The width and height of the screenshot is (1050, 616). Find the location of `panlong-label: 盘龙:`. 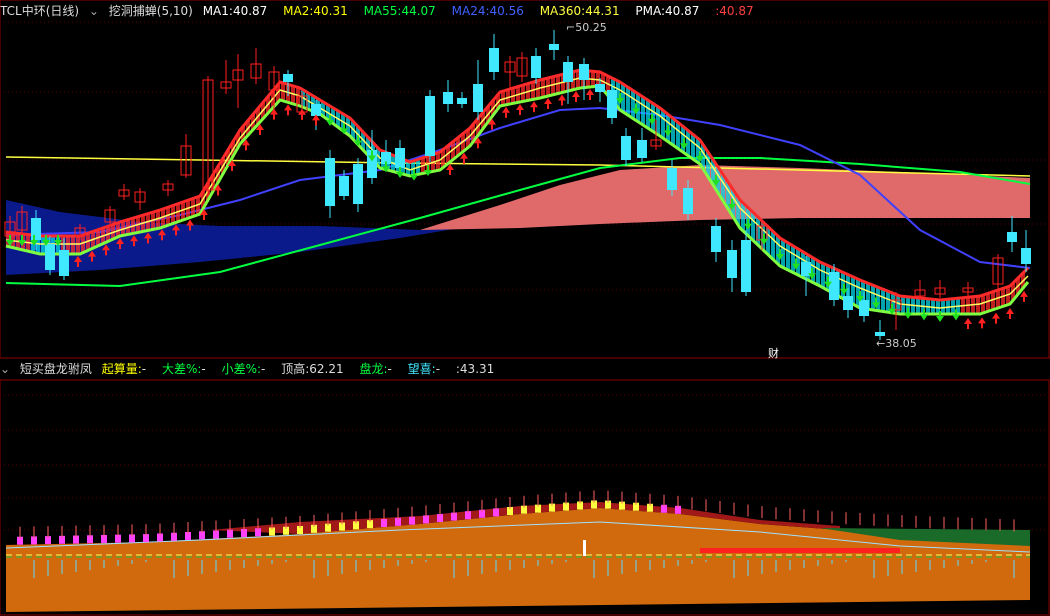

panlong-label: 盘龙: is located at coordinates (373, 369).